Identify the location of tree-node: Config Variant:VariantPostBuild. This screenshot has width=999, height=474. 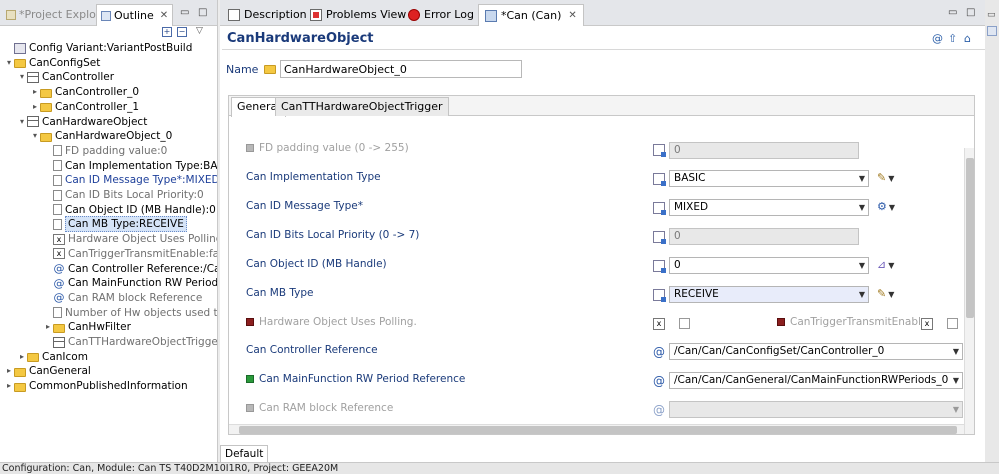
(98, 48).